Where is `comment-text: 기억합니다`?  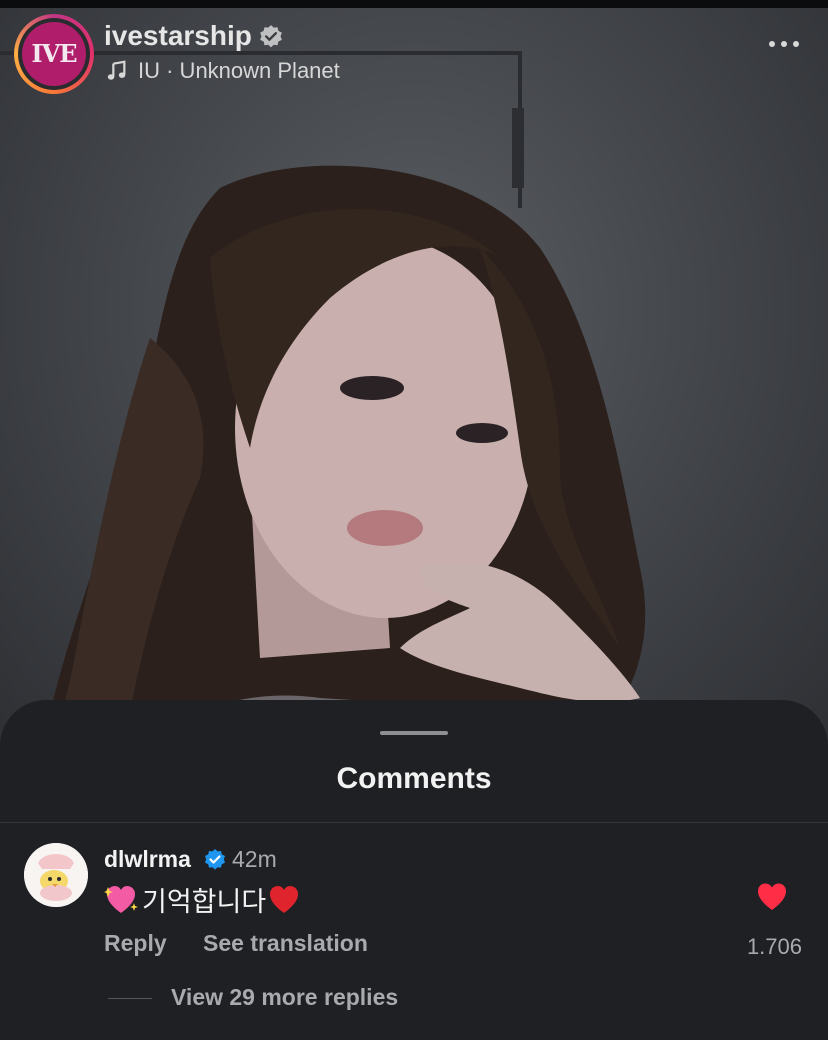
comment-text: 기억합니다 is located at coordinates (202, 899).